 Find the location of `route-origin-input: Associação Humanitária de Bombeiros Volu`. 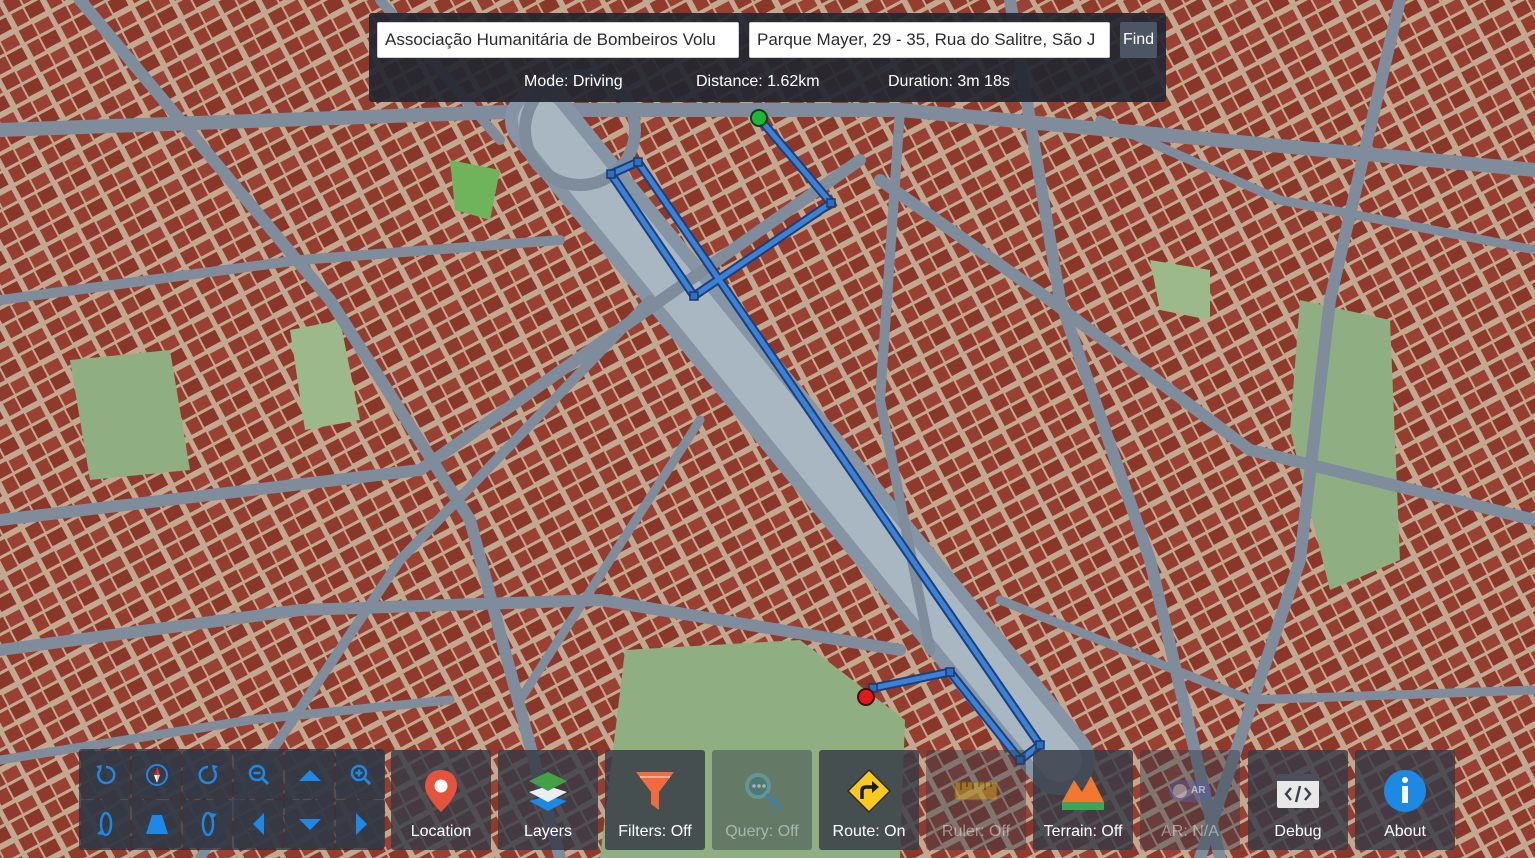

route-origin-input: Associação Humanitária de Bombeiros Volu is located at coordinates (558, 40).